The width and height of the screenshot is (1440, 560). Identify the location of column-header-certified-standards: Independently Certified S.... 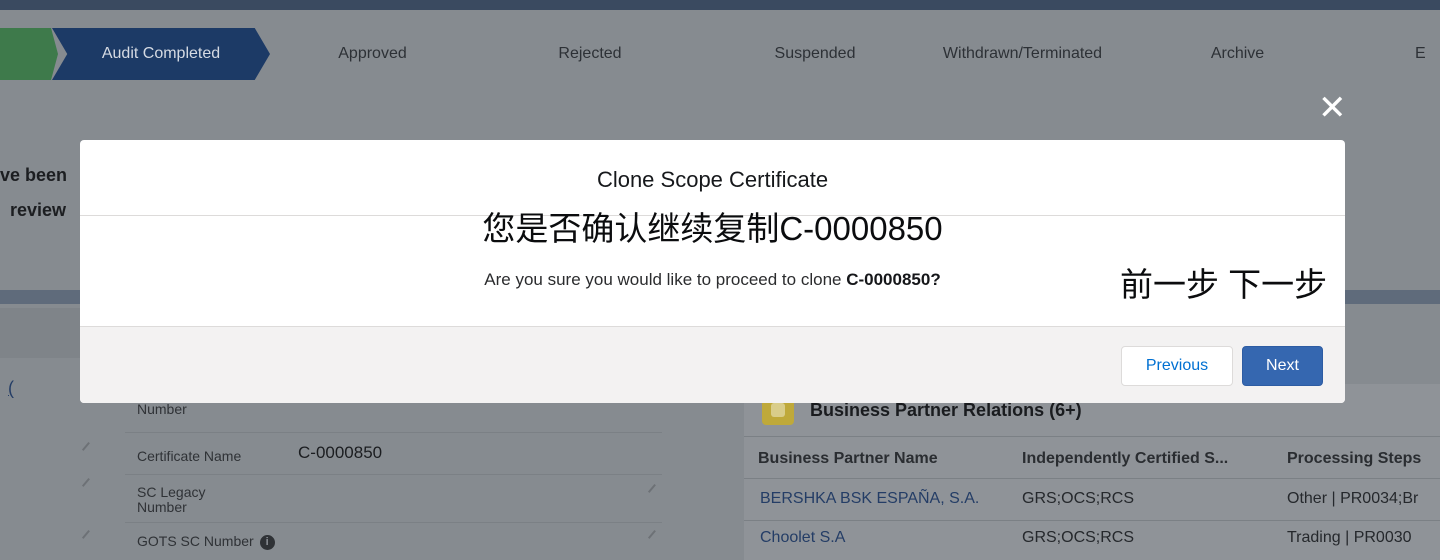
(1125, 459).